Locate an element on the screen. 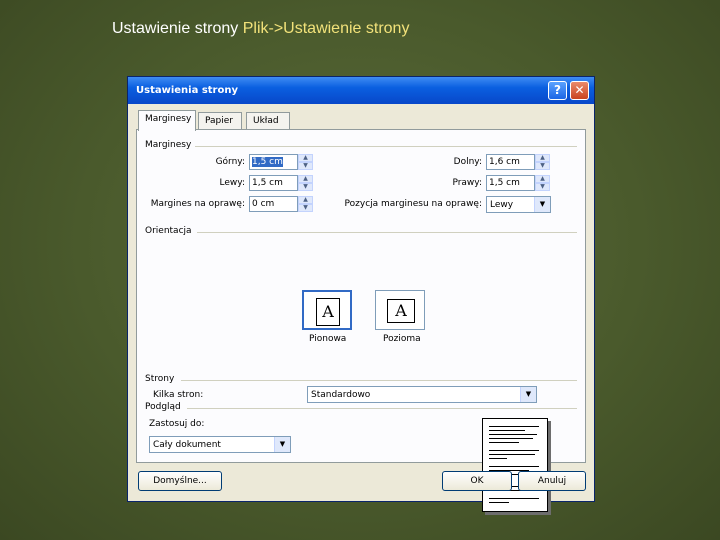 The image size is (720, 540). bottom-margin-spinner: 1,6 cm ▲ ▼ is located at coordinates (518, 162).